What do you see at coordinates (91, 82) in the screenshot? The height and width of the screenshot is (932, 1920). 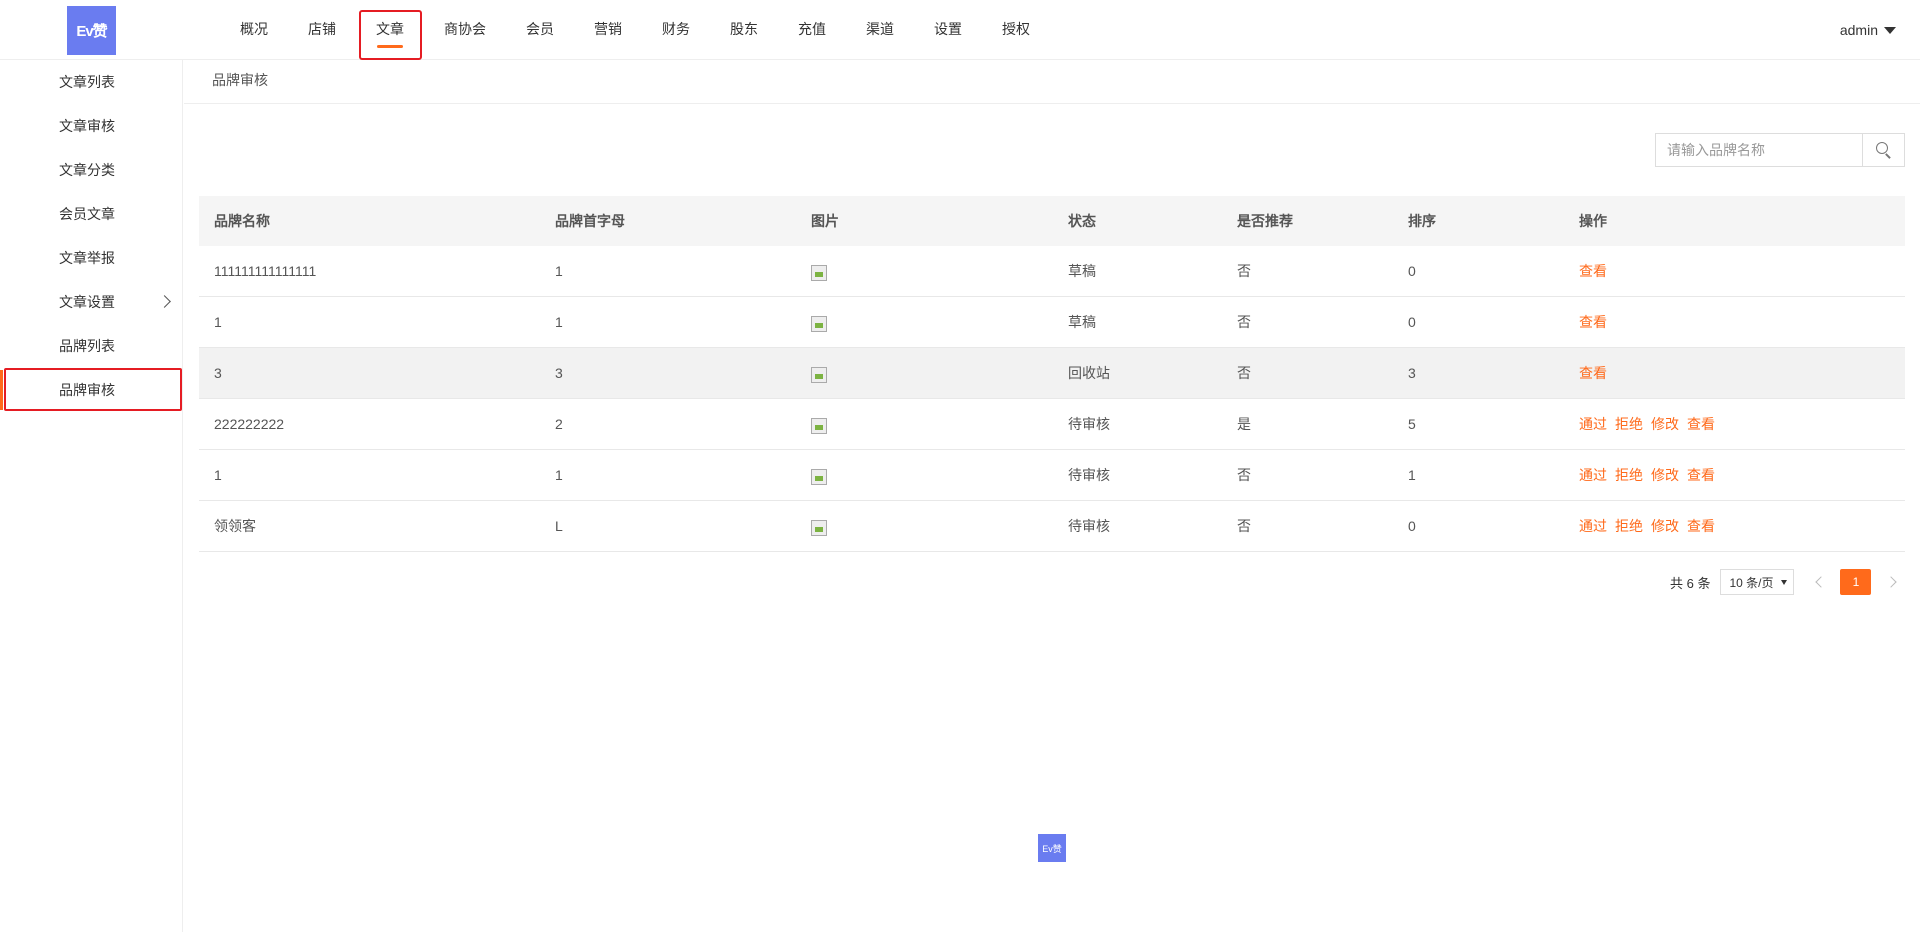 I see `sidebar-item-article-list: 文章列表` at bounding box center [91, 82].